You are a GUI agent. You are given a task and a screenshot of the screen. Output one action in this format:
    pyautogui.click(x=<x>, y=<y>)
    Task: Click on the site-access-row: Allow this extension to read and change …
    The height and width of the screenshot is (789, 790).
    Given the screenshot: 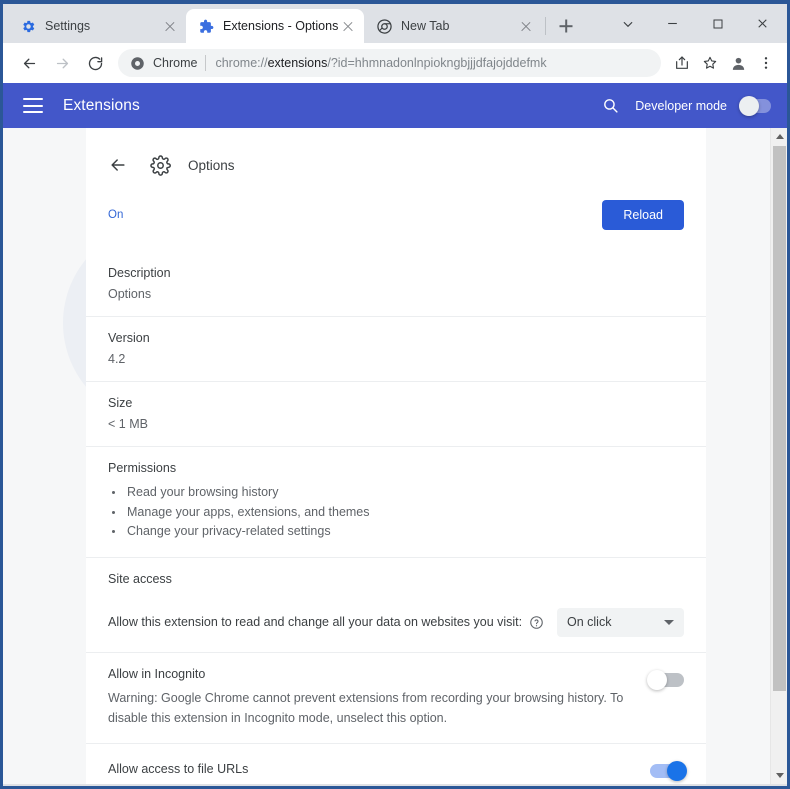 What is the action you would take?
    pyautogui.click(x=396, y=622)
    